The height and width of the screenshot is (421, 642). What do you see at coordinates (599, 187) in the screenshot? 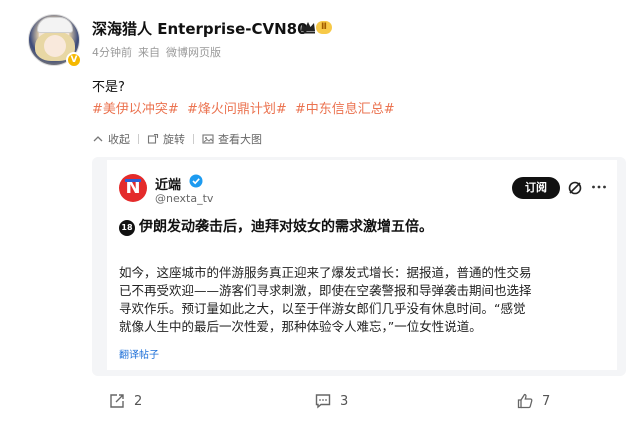
I see `more-icon` at bounding box center [599, 187].